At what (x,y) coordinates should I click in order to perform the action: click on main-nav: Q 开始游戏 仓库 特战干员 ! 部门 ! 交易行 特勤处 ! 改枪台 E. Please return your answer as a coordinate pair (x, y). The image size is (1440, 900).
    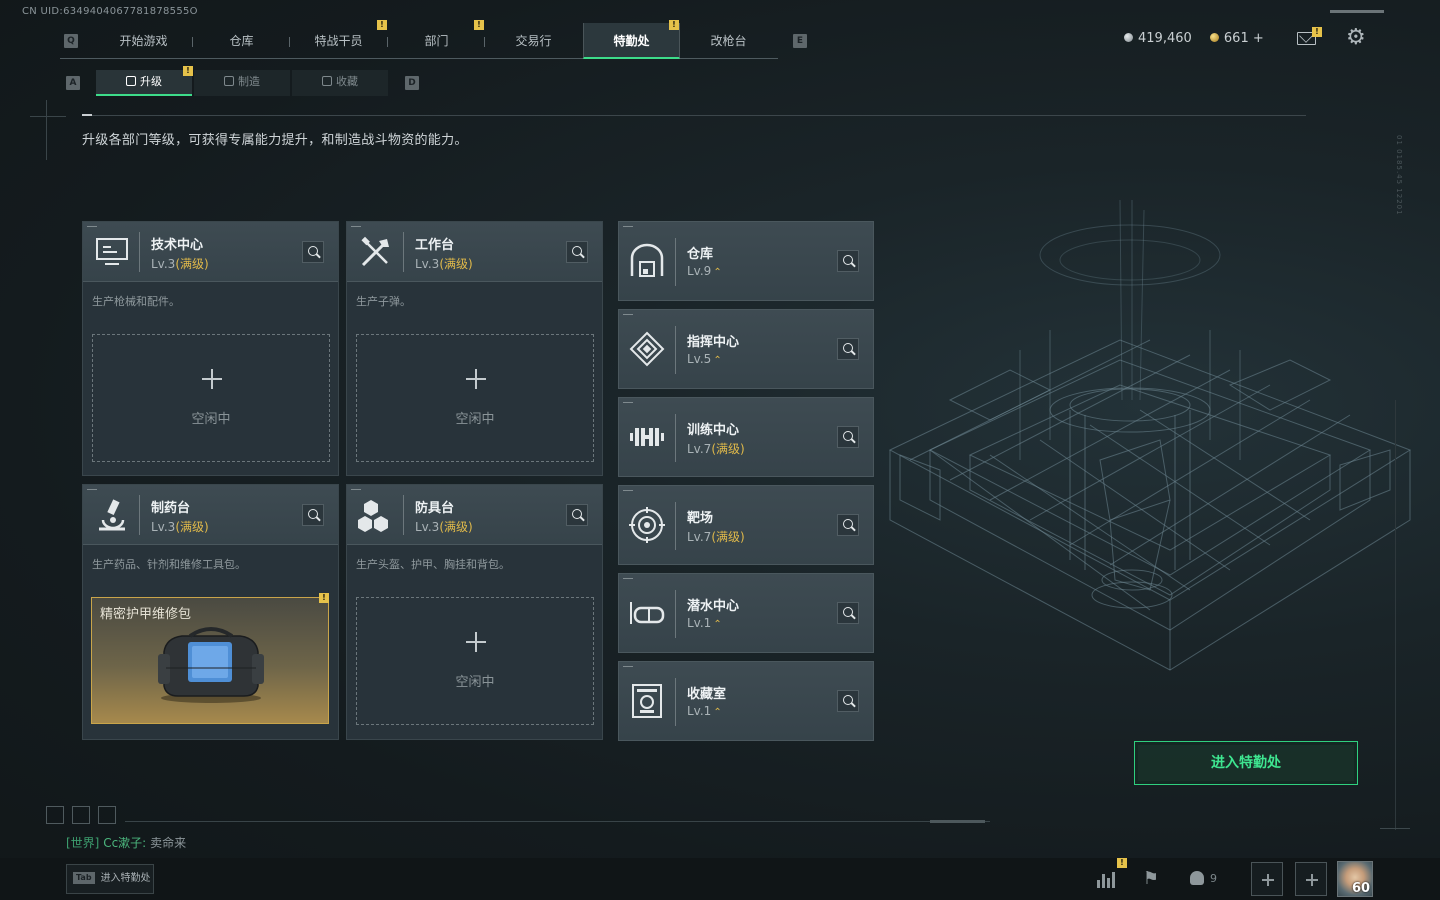
    Looking at the image, I should click on (433, 39).